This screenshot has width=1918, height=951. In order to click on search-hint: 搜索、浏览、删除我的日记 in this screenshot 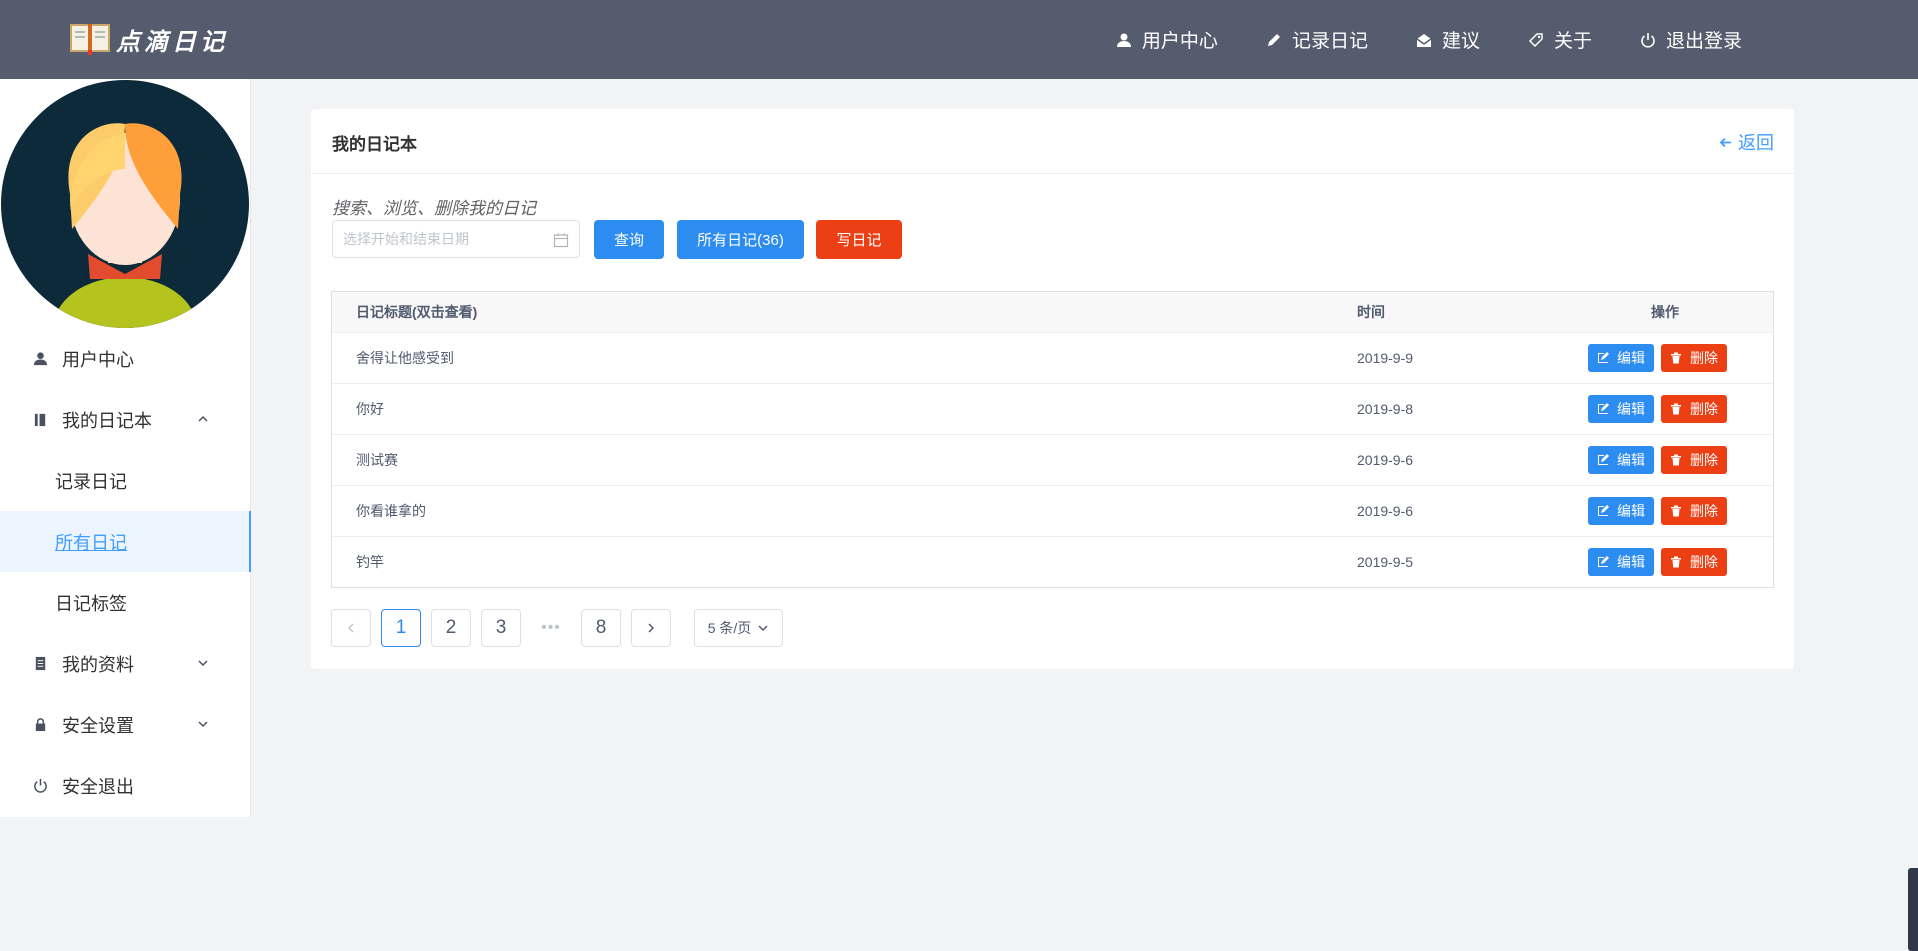, I will do `click(434, 208)`.